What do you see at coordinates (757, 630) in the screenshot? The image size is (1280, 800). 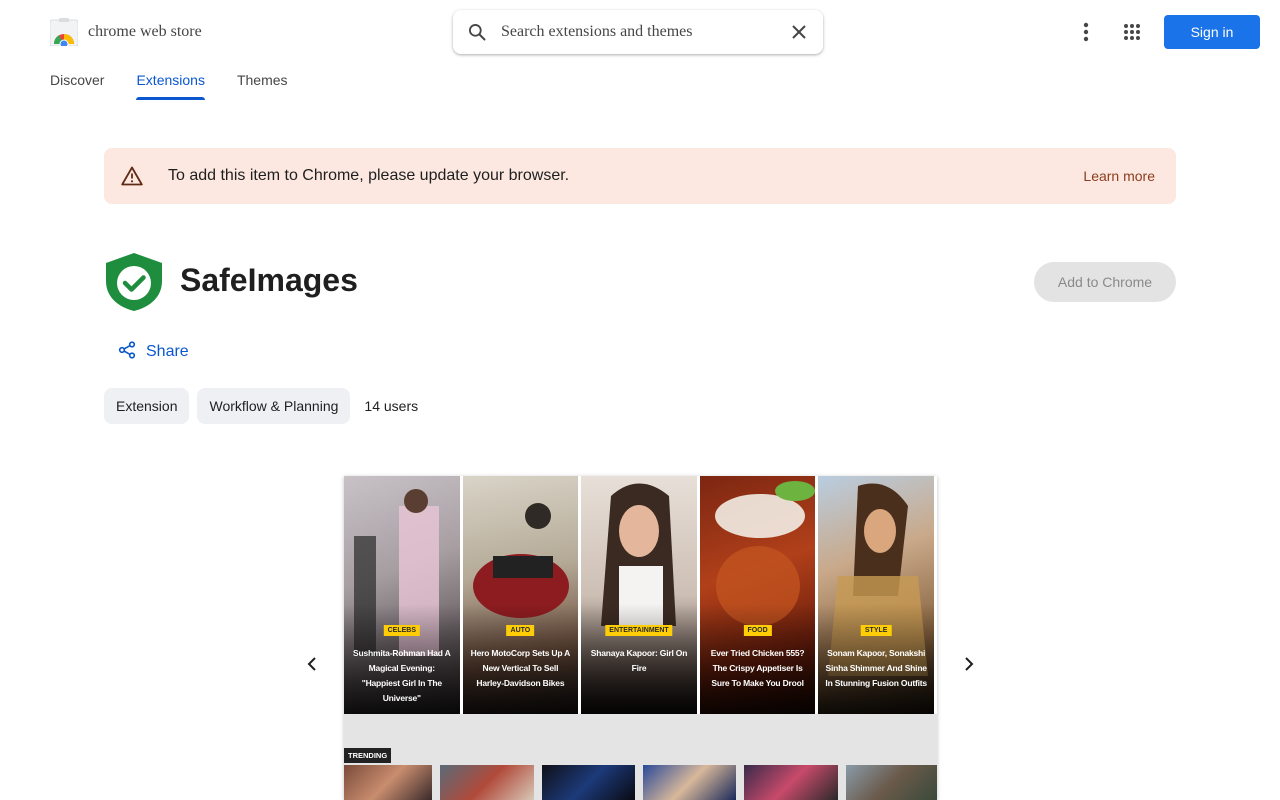 I see `card-category: FOOD` at bounding box center [757, 630].